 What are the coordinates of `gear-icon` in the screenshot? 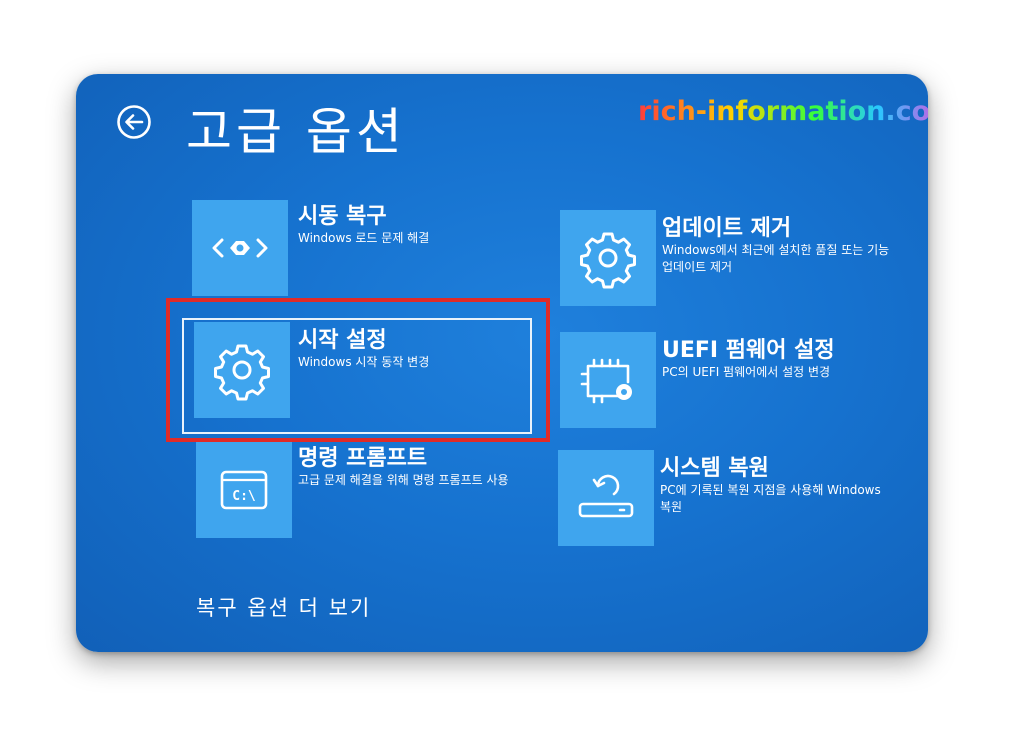 It's located at (608, 260).